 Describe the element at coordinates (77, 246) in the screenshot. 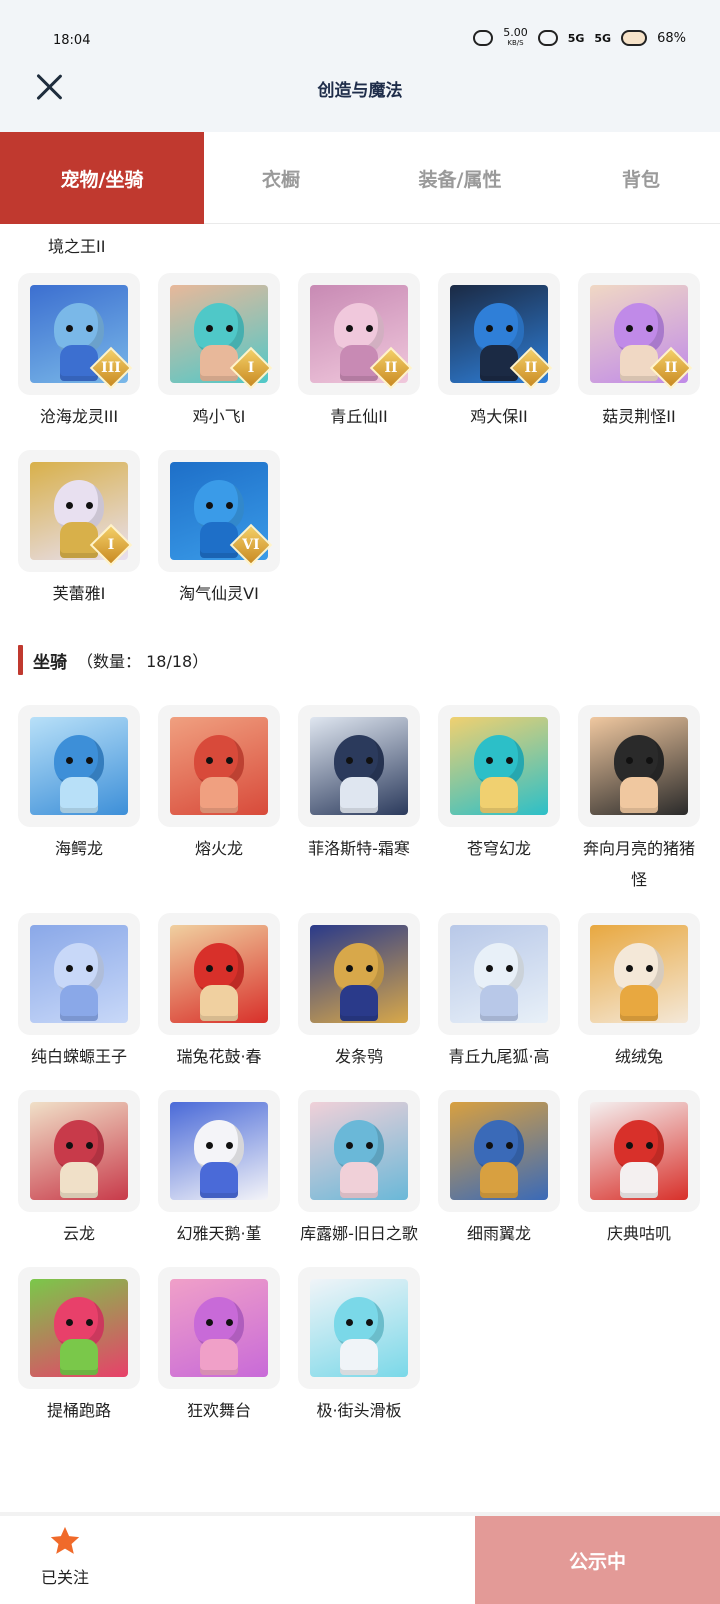

I see `partial-pet-label: 境之王II` at that location.